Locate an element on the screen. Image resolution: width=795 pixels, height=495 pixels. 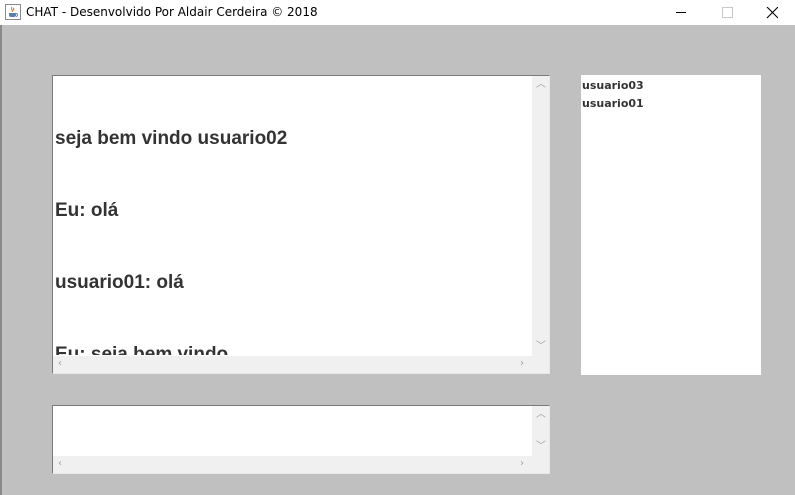
minimize-button is located at coordinates (681, 12).